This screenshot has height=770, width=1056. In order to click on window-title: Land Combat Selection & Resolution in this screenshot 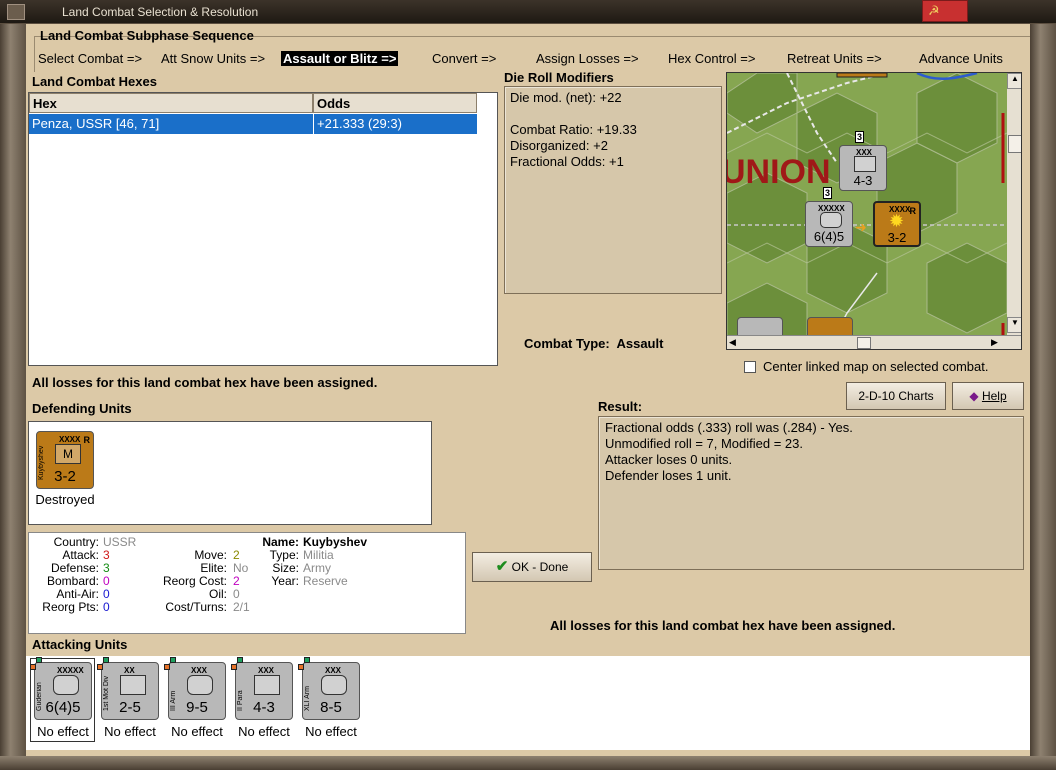, I will do `click(160, 12)`.